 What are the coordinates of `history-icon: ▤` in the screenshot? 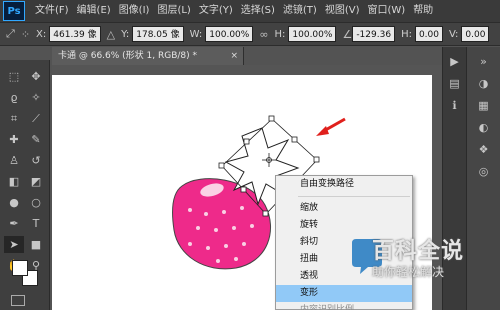 It's located at (455, 83).